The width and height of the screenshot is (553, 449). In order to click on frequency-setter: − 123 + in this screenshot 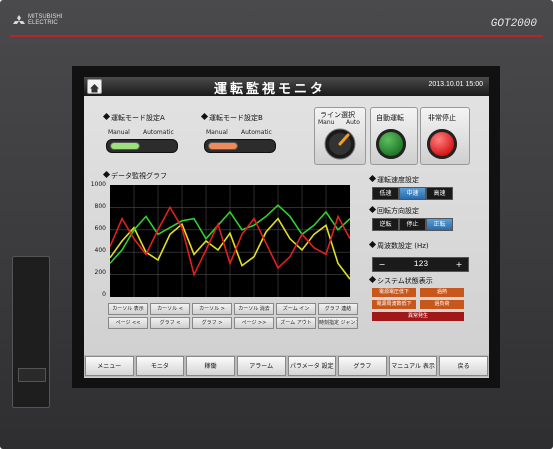, I will do `click(420, 264)`.